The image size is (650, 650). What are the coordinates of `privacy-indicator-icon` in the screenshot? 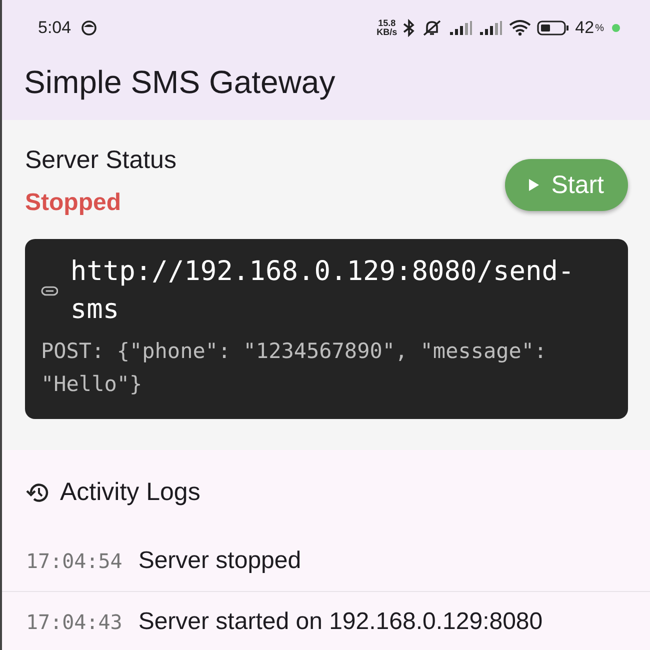 It's located at (616, 28).